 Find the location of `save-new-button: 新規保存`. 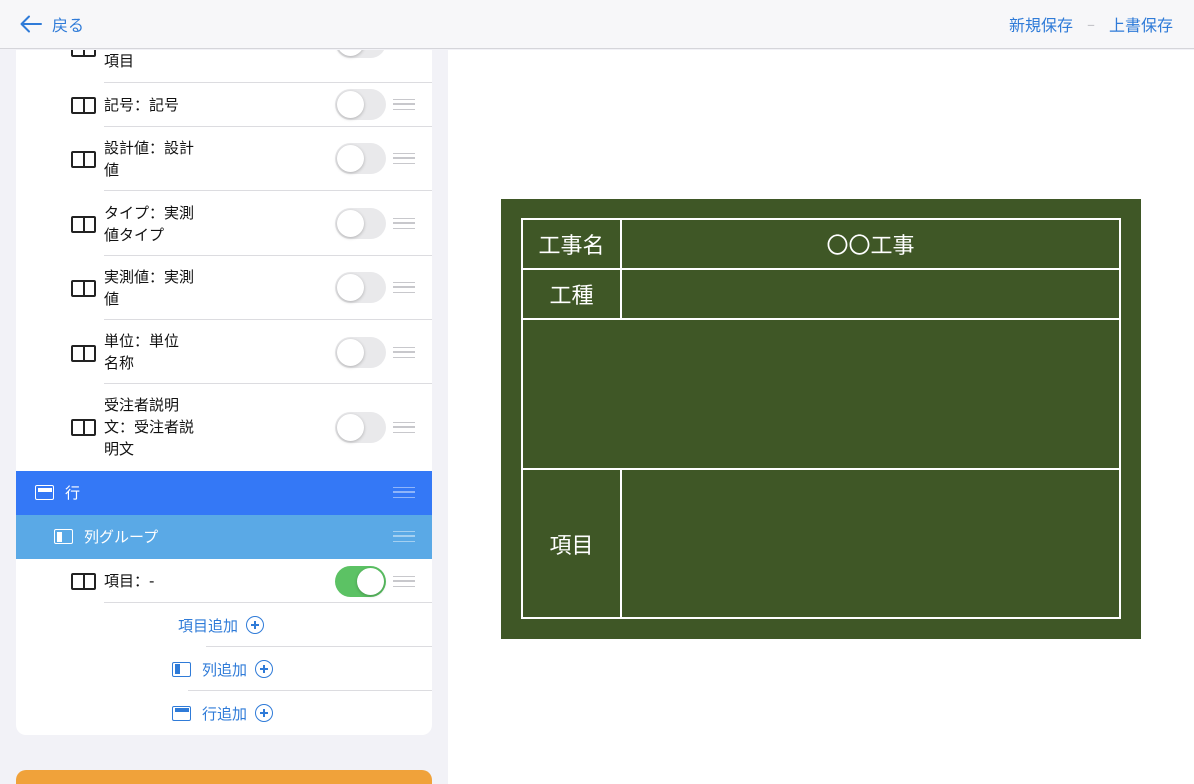

save-new-button: 新規保存 is located at coordinates (1041, 24).